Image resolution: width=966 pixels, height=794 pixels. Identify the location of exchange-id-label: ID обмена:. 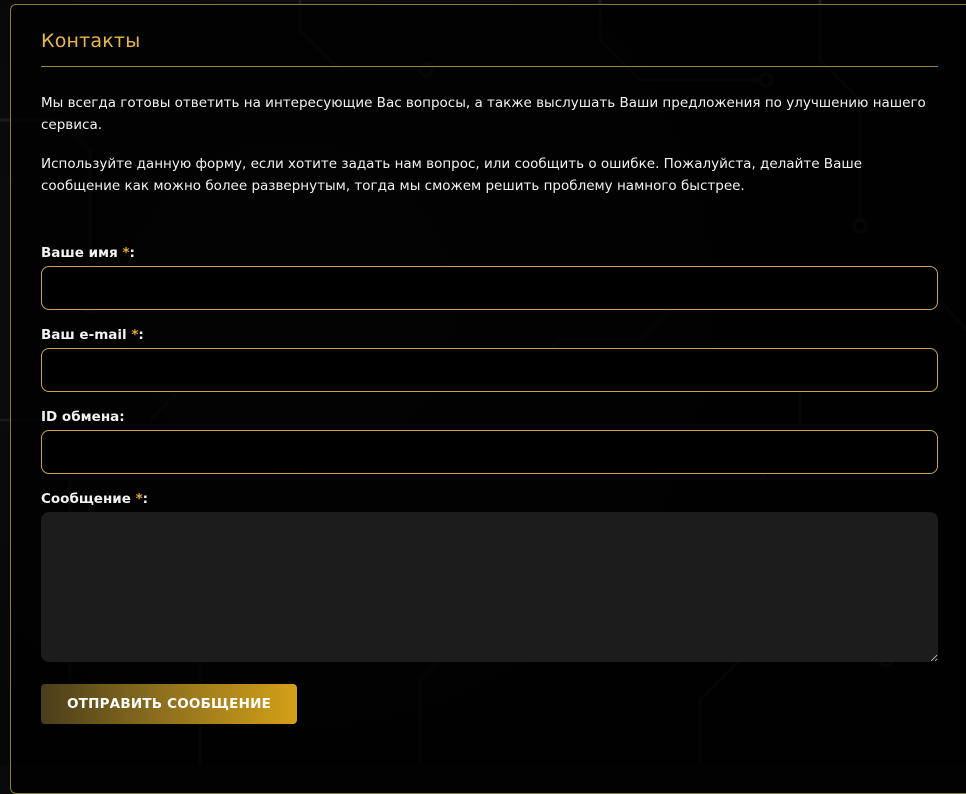
(83, 417).